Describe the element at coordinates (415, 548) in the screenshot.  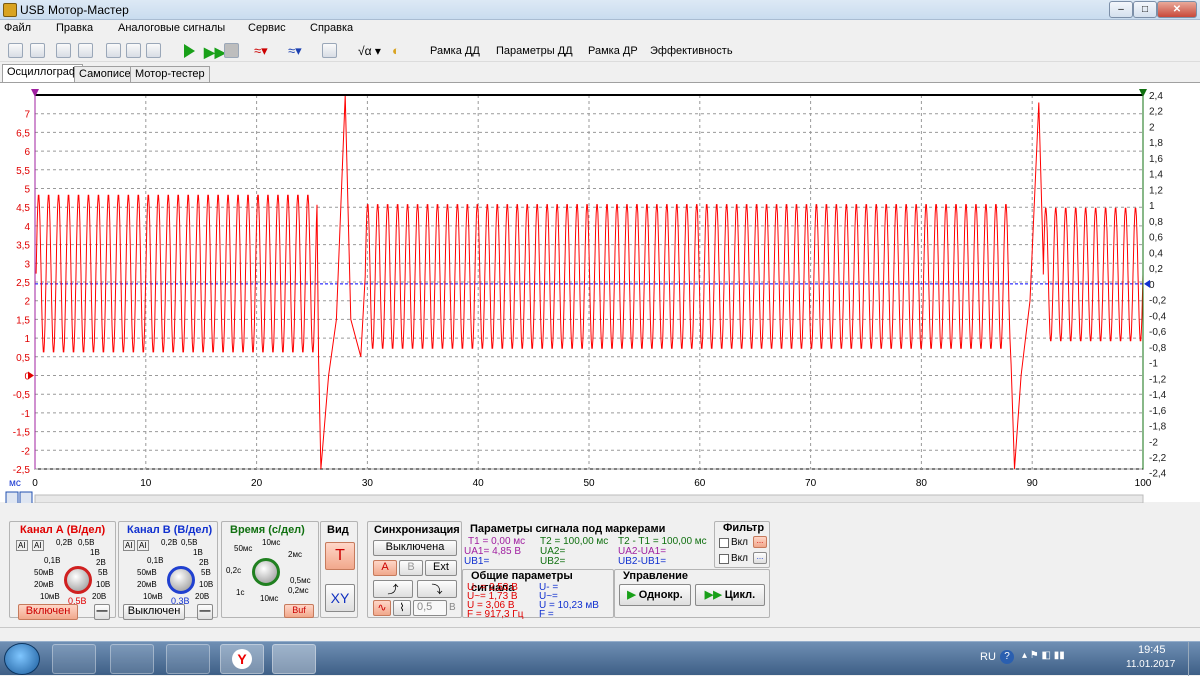
I see `sync-mode-button: Выключена` at that location.